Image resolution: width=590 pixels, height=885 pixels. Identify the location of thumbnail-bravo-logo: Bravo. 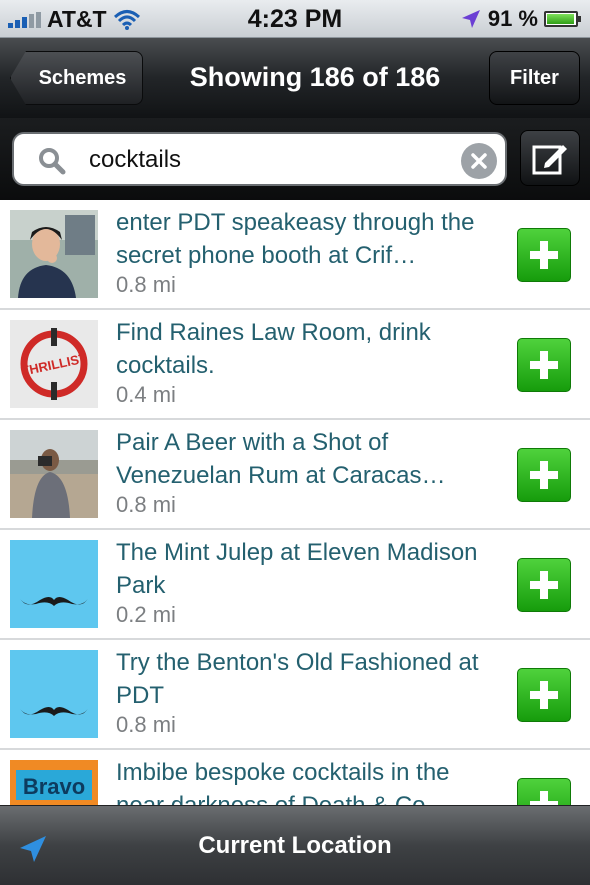
(54, 782).